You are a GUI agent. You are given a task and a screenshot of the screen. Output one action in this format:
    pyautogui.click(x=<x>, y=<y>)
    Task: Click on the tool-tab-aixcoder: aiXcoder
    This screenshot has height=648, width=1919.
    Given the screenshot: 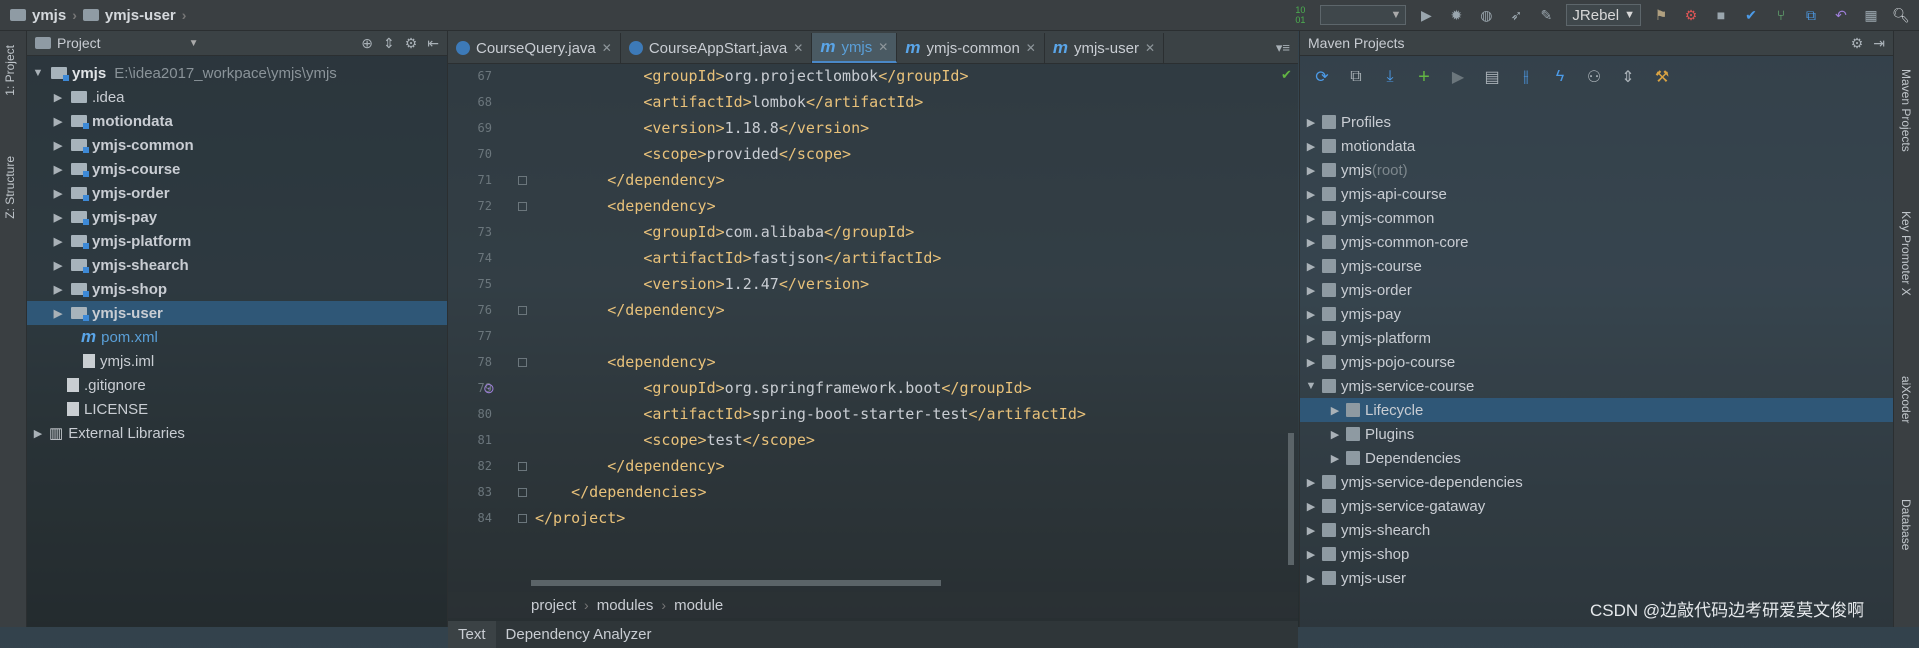 What is the action you would take?
    pyautogui.click(x=1906, y=399)
    